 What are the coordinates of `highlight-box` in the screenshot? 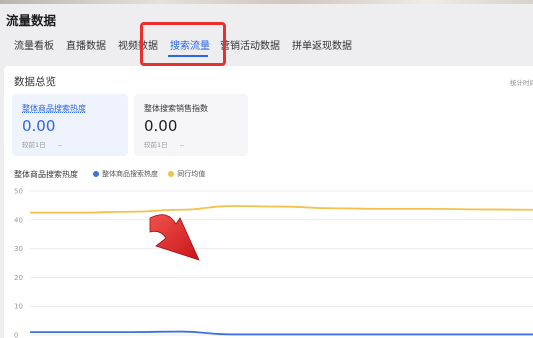 It's located at (183, 44).